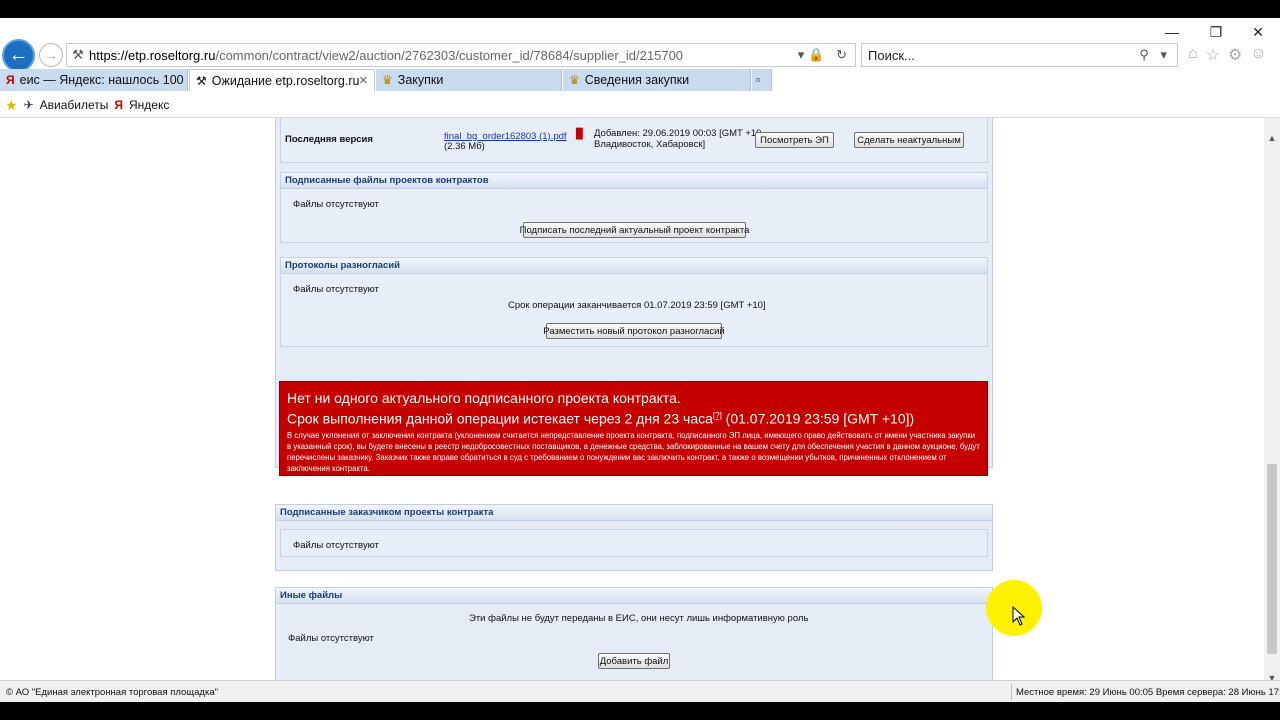 The height and width of the screenshot is (720, 1280). I want to click on new-tab-button: ▫, so click(762, 80).